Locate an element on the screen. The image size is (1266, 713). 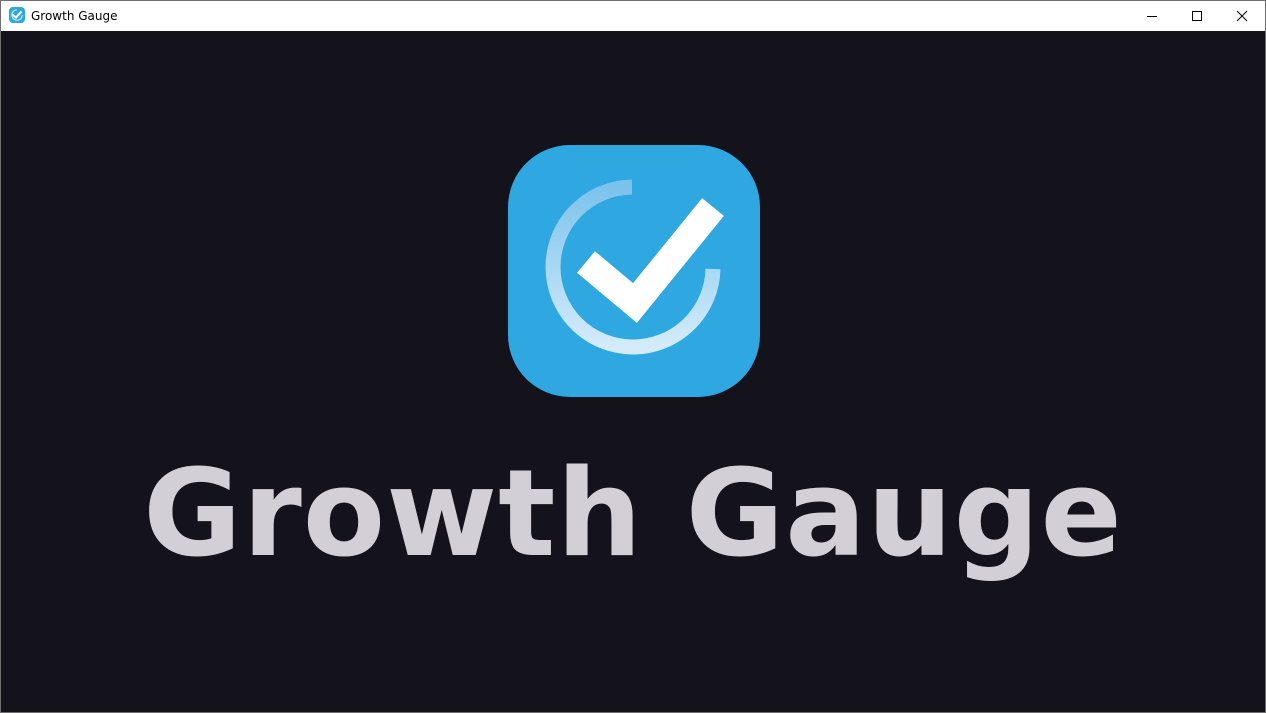
close-icon is located at coordinates (1242, 16).